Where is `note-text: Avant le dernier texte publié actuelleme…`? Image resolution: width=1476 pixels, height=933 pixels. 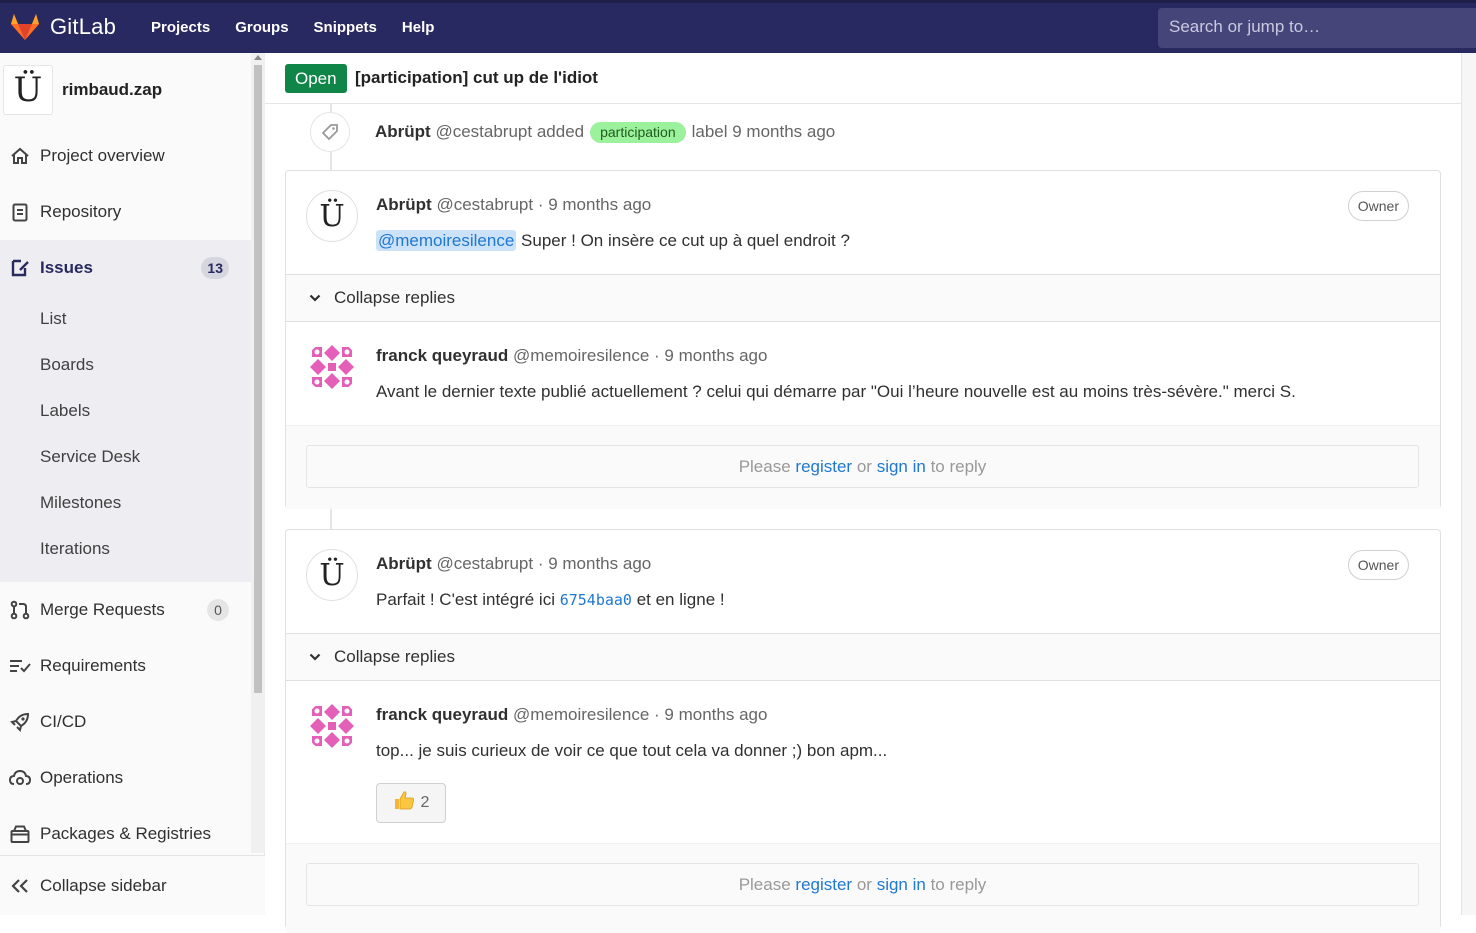
note-text: Avant le dernier texte publié actuelleme… is located at coordinates (836, 391).